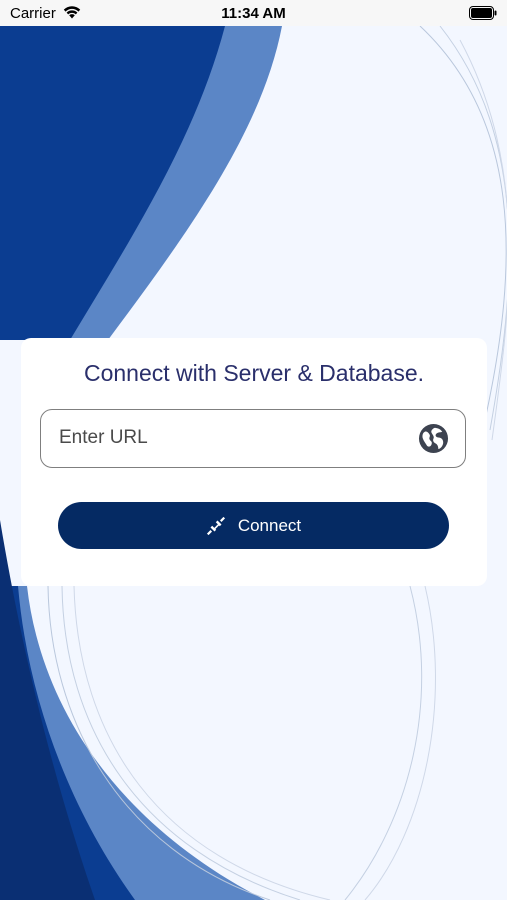 The width and height of the screenshot is (507, 900). Describe the element at coordinates (433, 438) in the screenshot. I see `globe-icon` at that location.